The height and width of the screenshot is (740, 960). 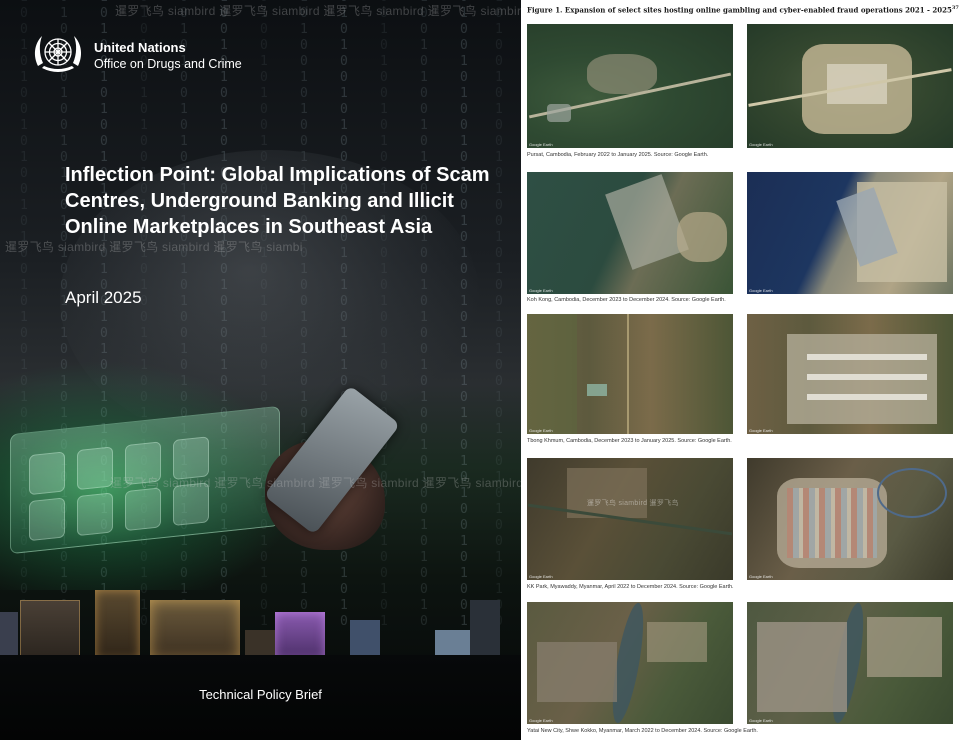 I want to click on organization-name: United Nations Office on Drugs and Crime, so click(x=168, y=56).